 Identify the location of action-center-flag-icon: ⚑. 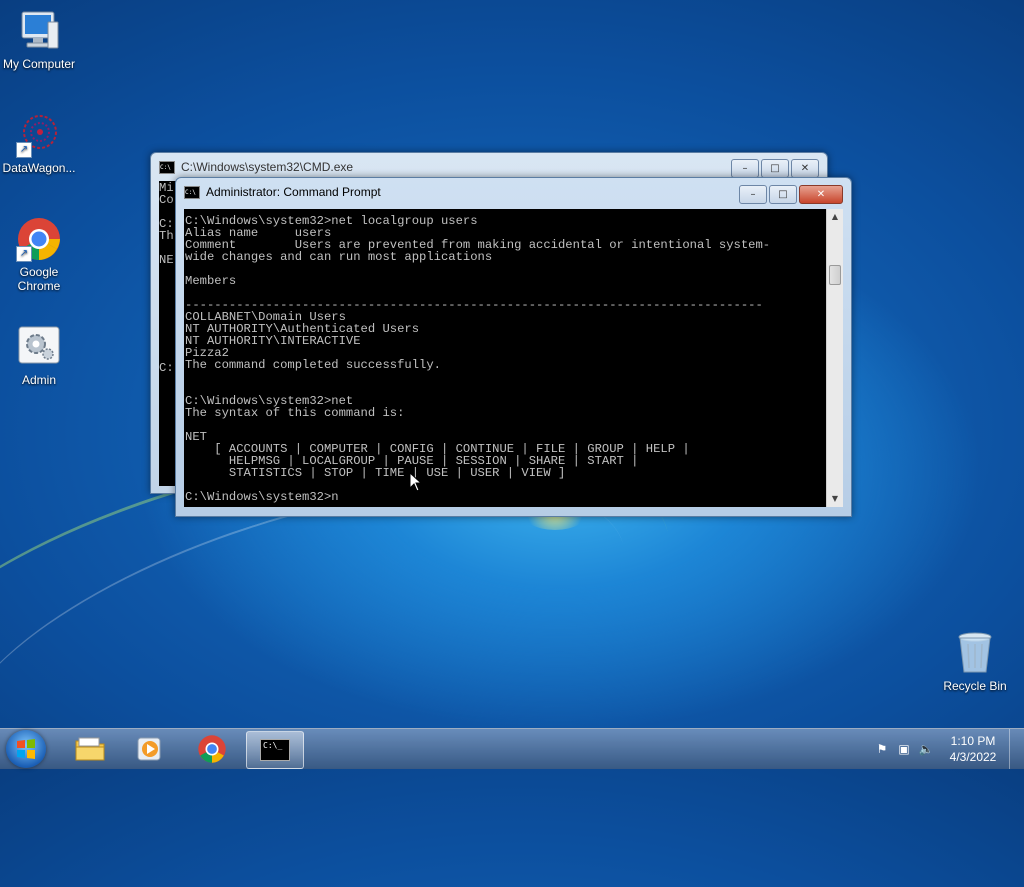
(882, 749).